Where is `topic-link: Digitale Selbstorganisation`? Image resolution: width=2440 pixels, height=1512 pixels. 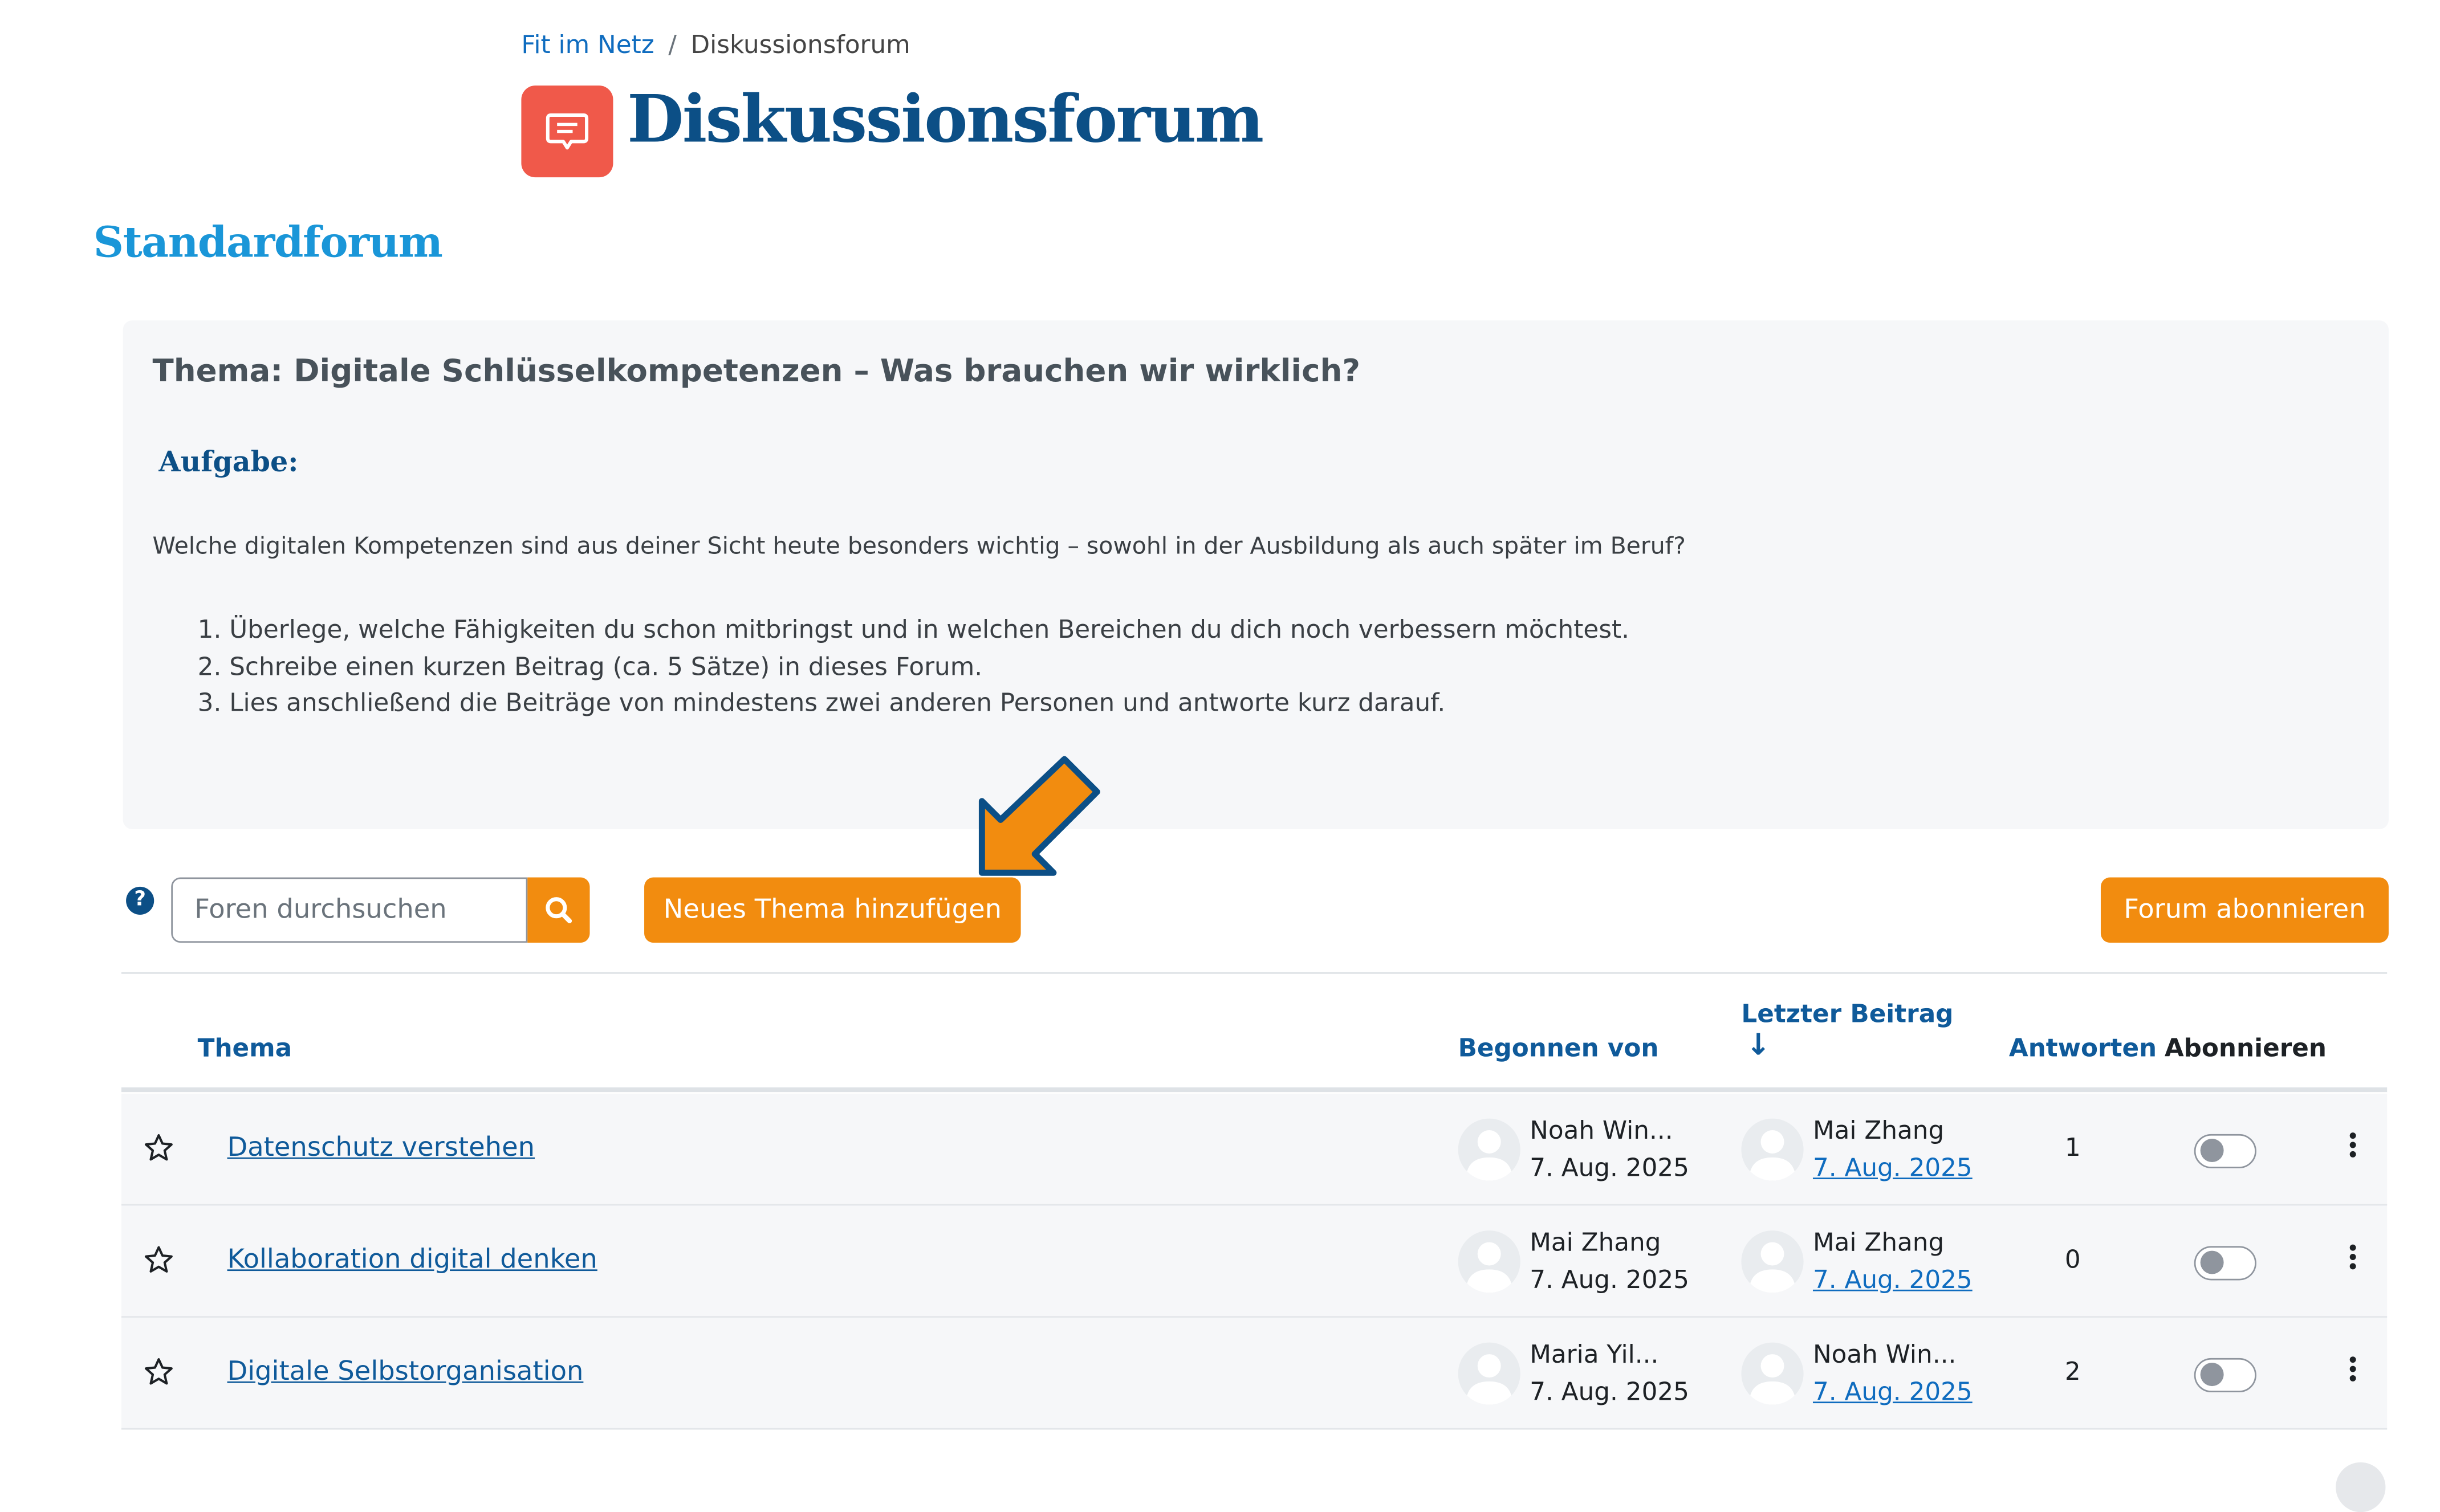 topic-link: Digitale Selbstorganisation is located at coordinates (405, 1372).